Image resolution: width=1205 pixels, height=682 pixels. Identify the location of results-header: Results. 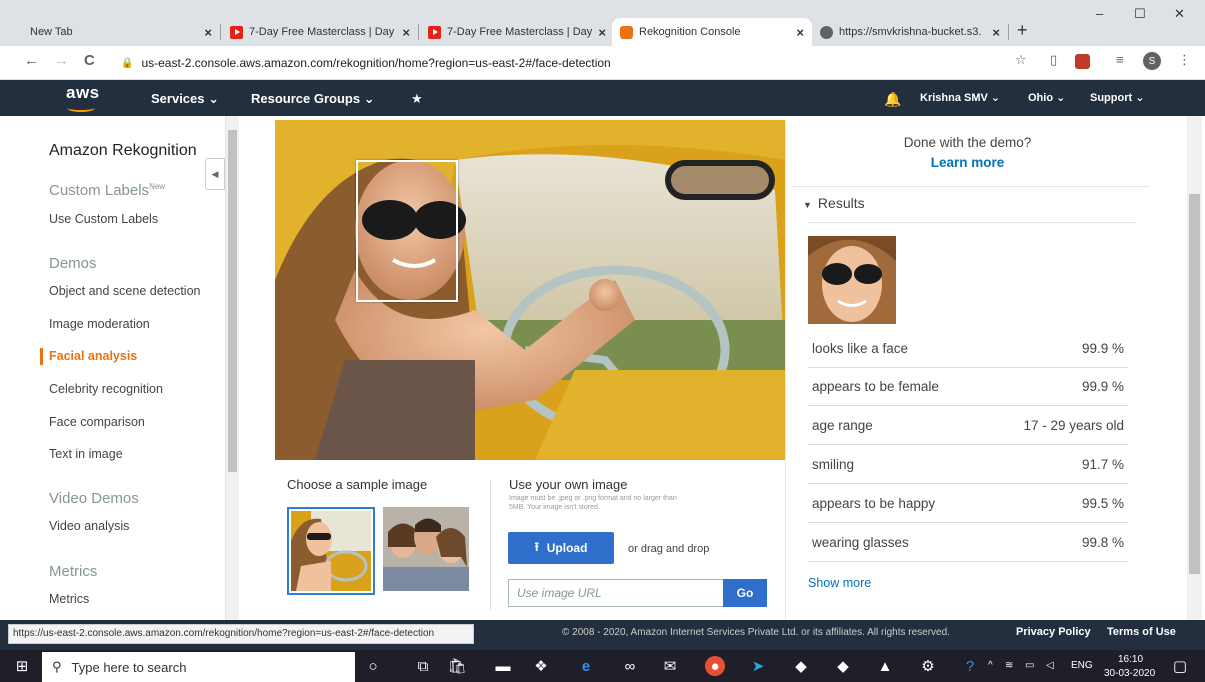
(841, 203).